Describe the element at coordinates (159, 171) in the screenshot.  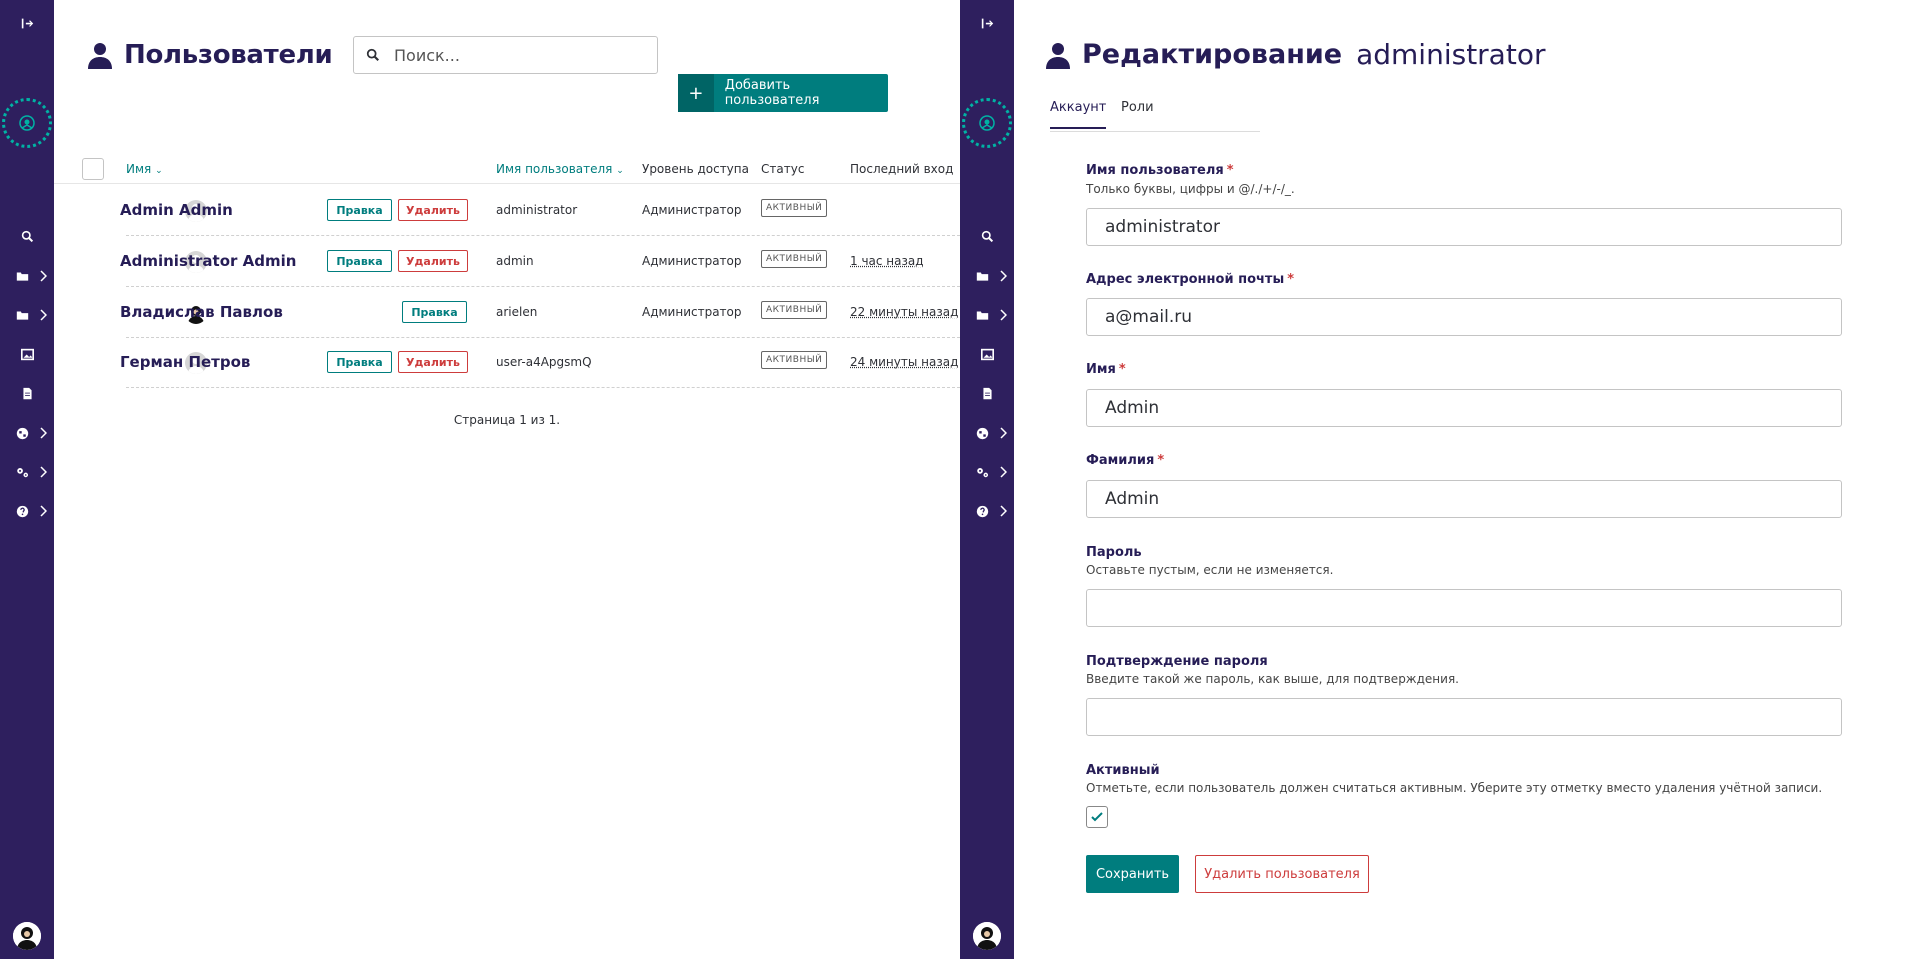
I see `chevron-down-icon: ⌄` at that location.